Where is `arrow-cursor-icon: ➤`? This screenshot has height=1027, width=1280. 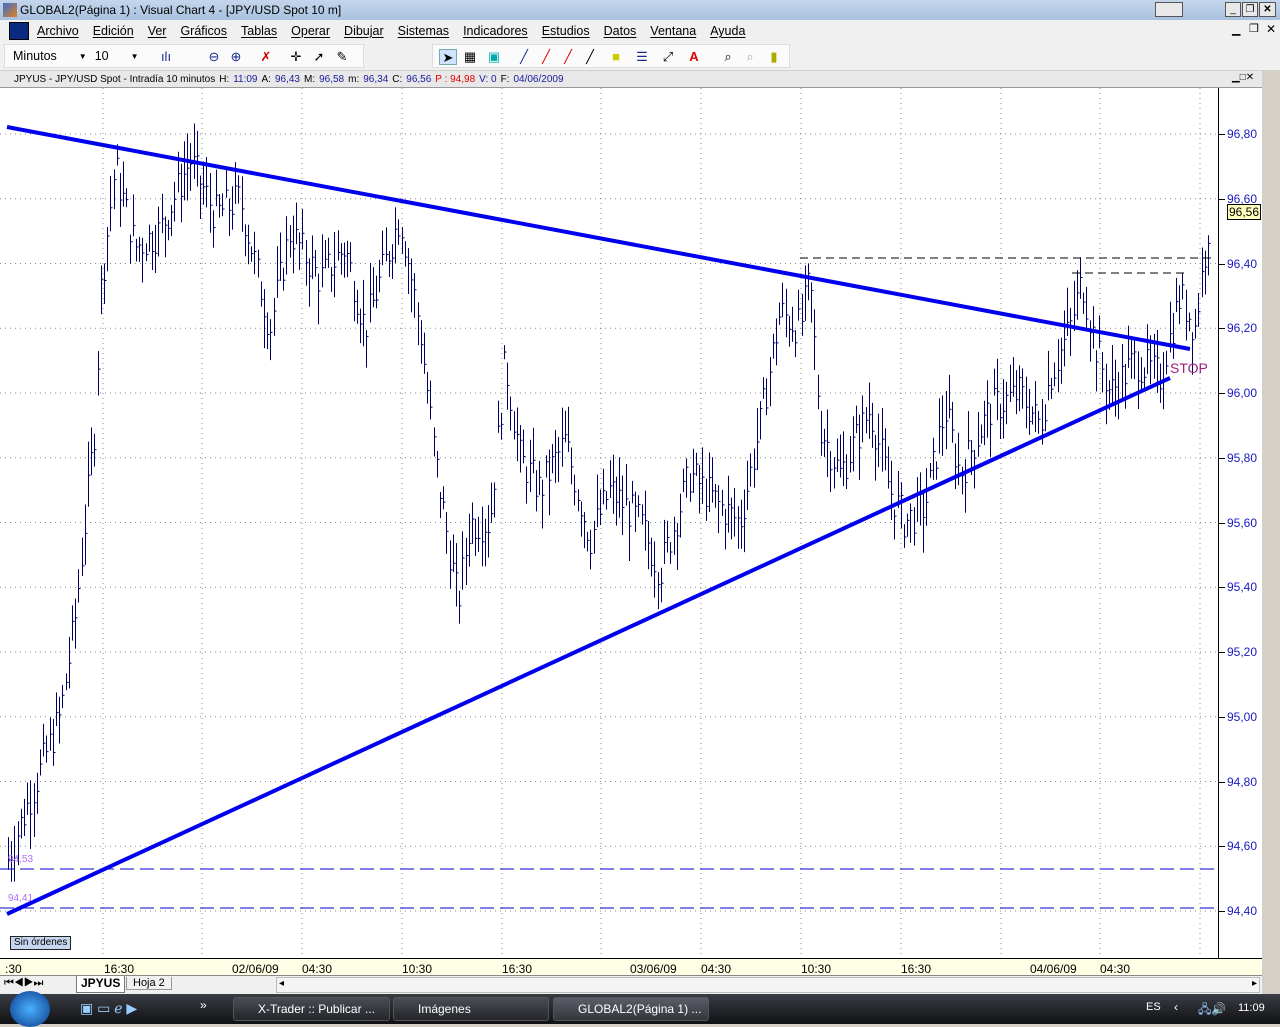
arrow-cursor-icon: ➤ is located at coordinates (448, 57).